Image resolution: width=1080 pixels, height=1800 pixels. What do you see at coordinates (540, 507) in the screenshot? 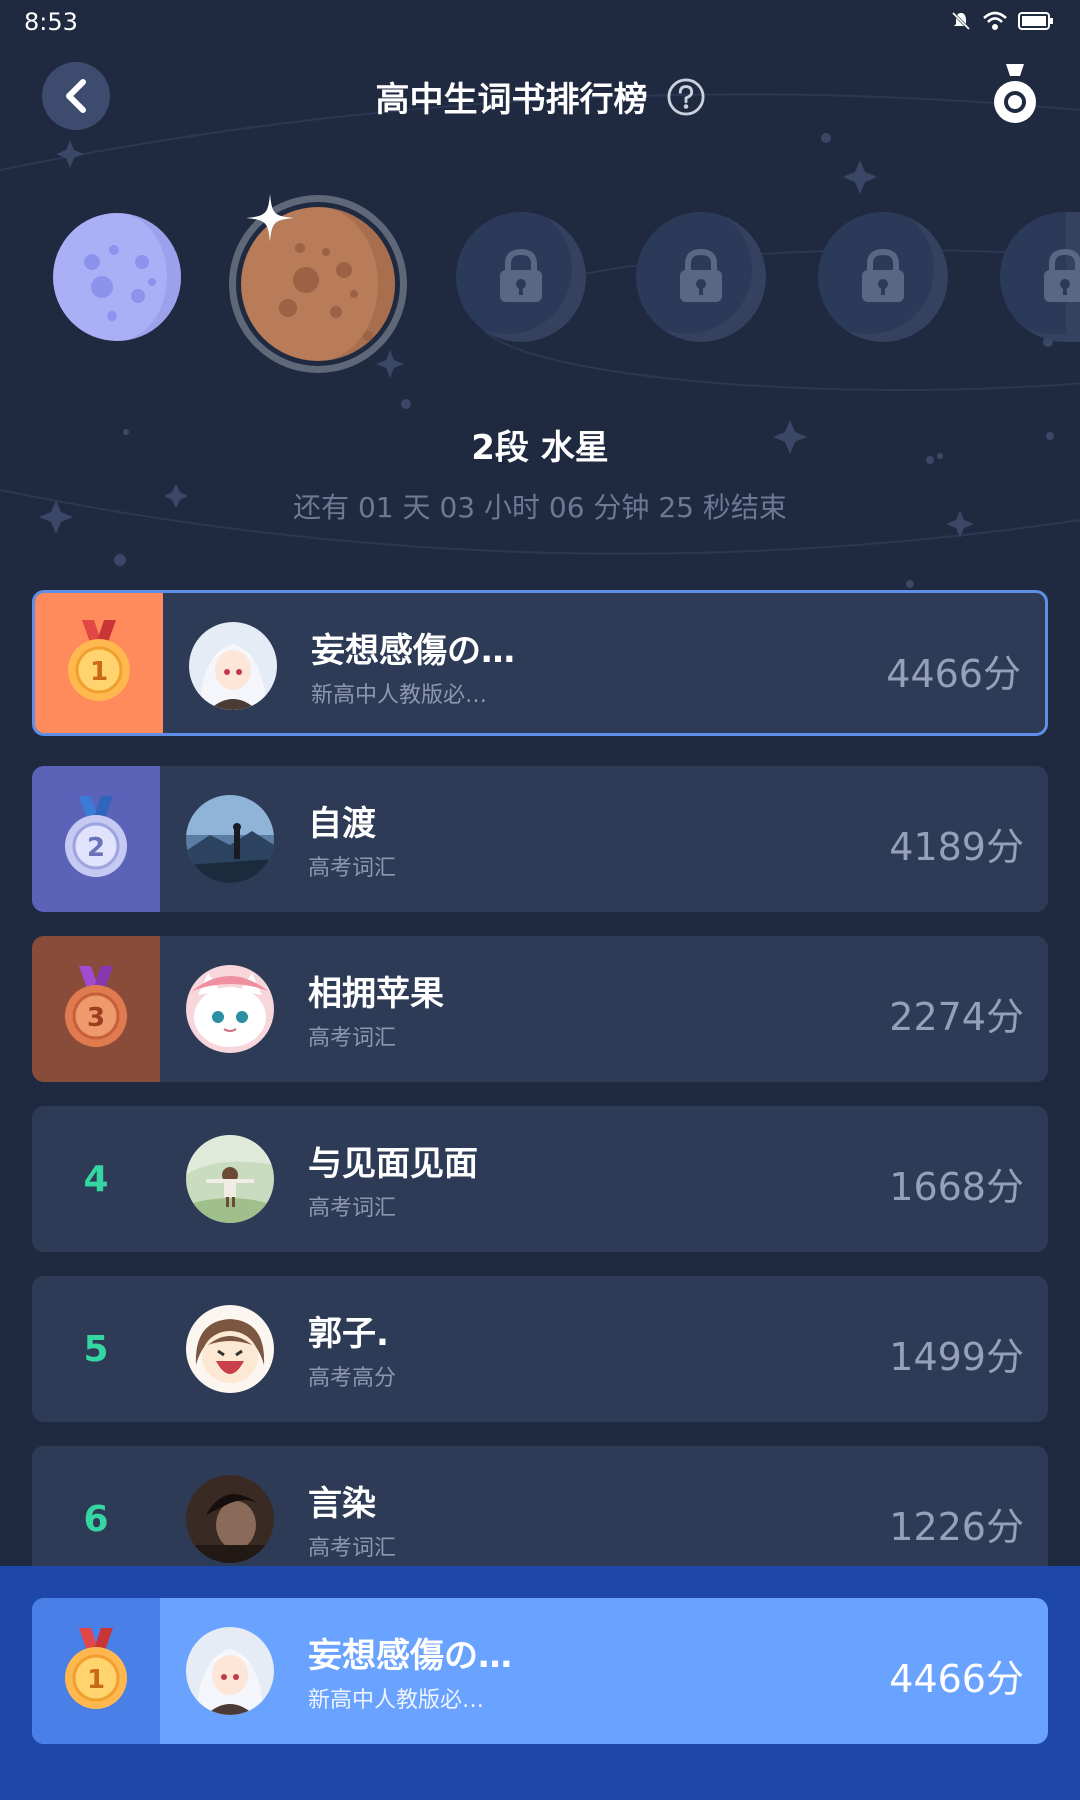
I see `countdown-text: 还有 01 天 03 小时 06 分钟 25 秒结束` at bounding box center [540, 507].